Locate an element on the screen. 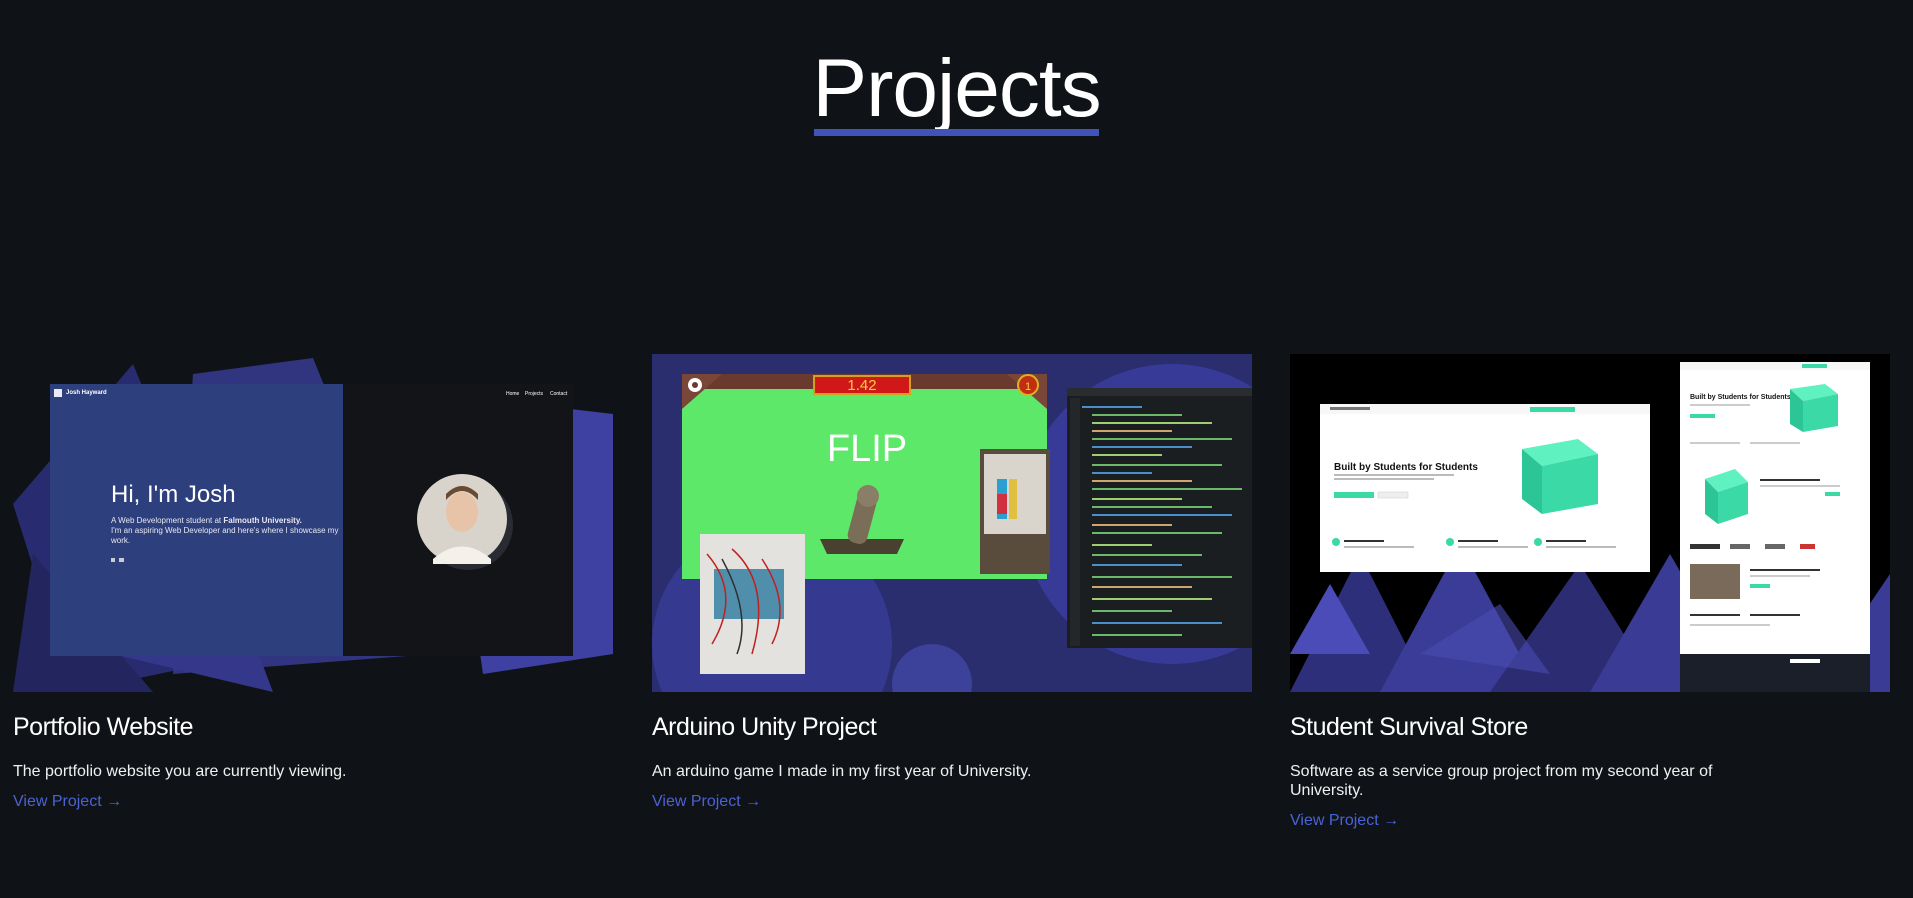 The height and width of the screenshot is (898, 1913). title-underline is located at coordinates (956, 132).